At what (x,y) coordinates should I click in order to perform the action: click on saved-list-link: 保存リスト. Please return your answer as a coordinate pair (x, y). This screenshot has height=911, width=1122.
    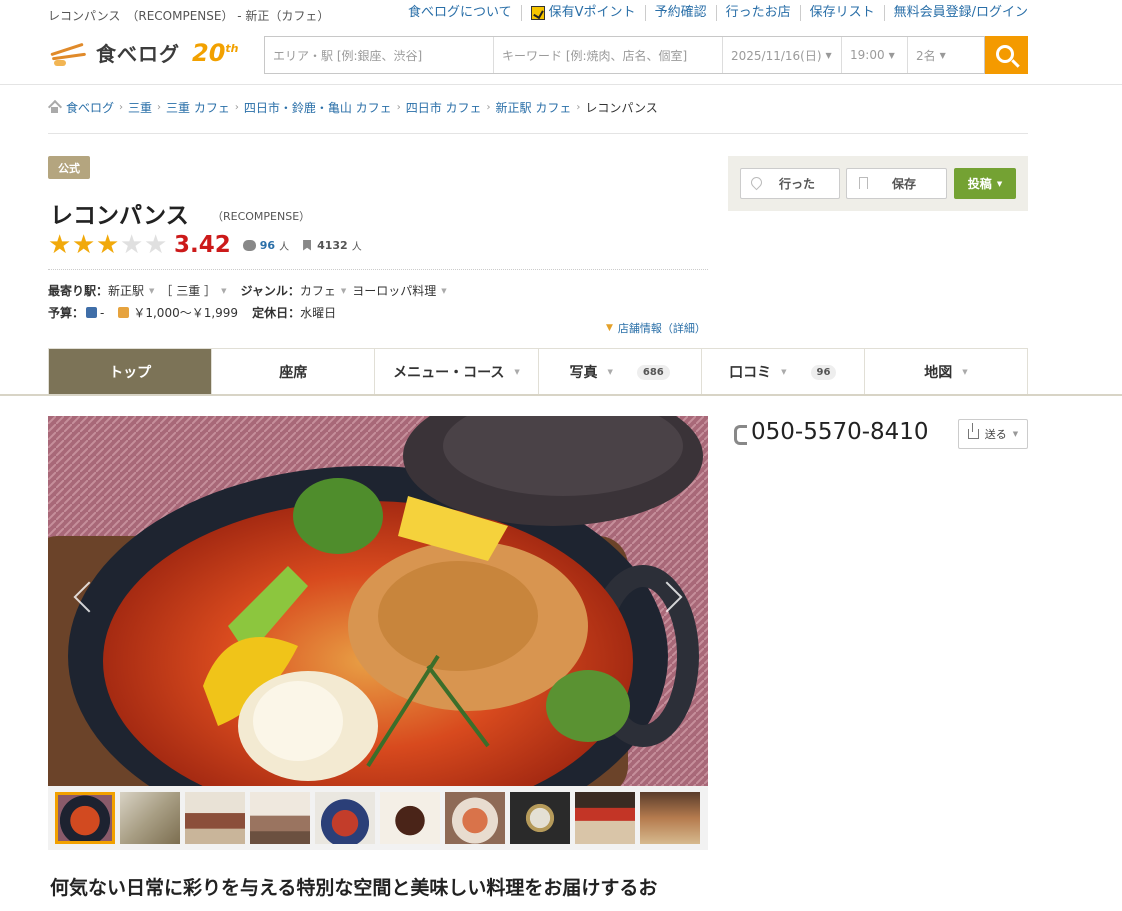
    Looking at the image, I should click on (841, 13).